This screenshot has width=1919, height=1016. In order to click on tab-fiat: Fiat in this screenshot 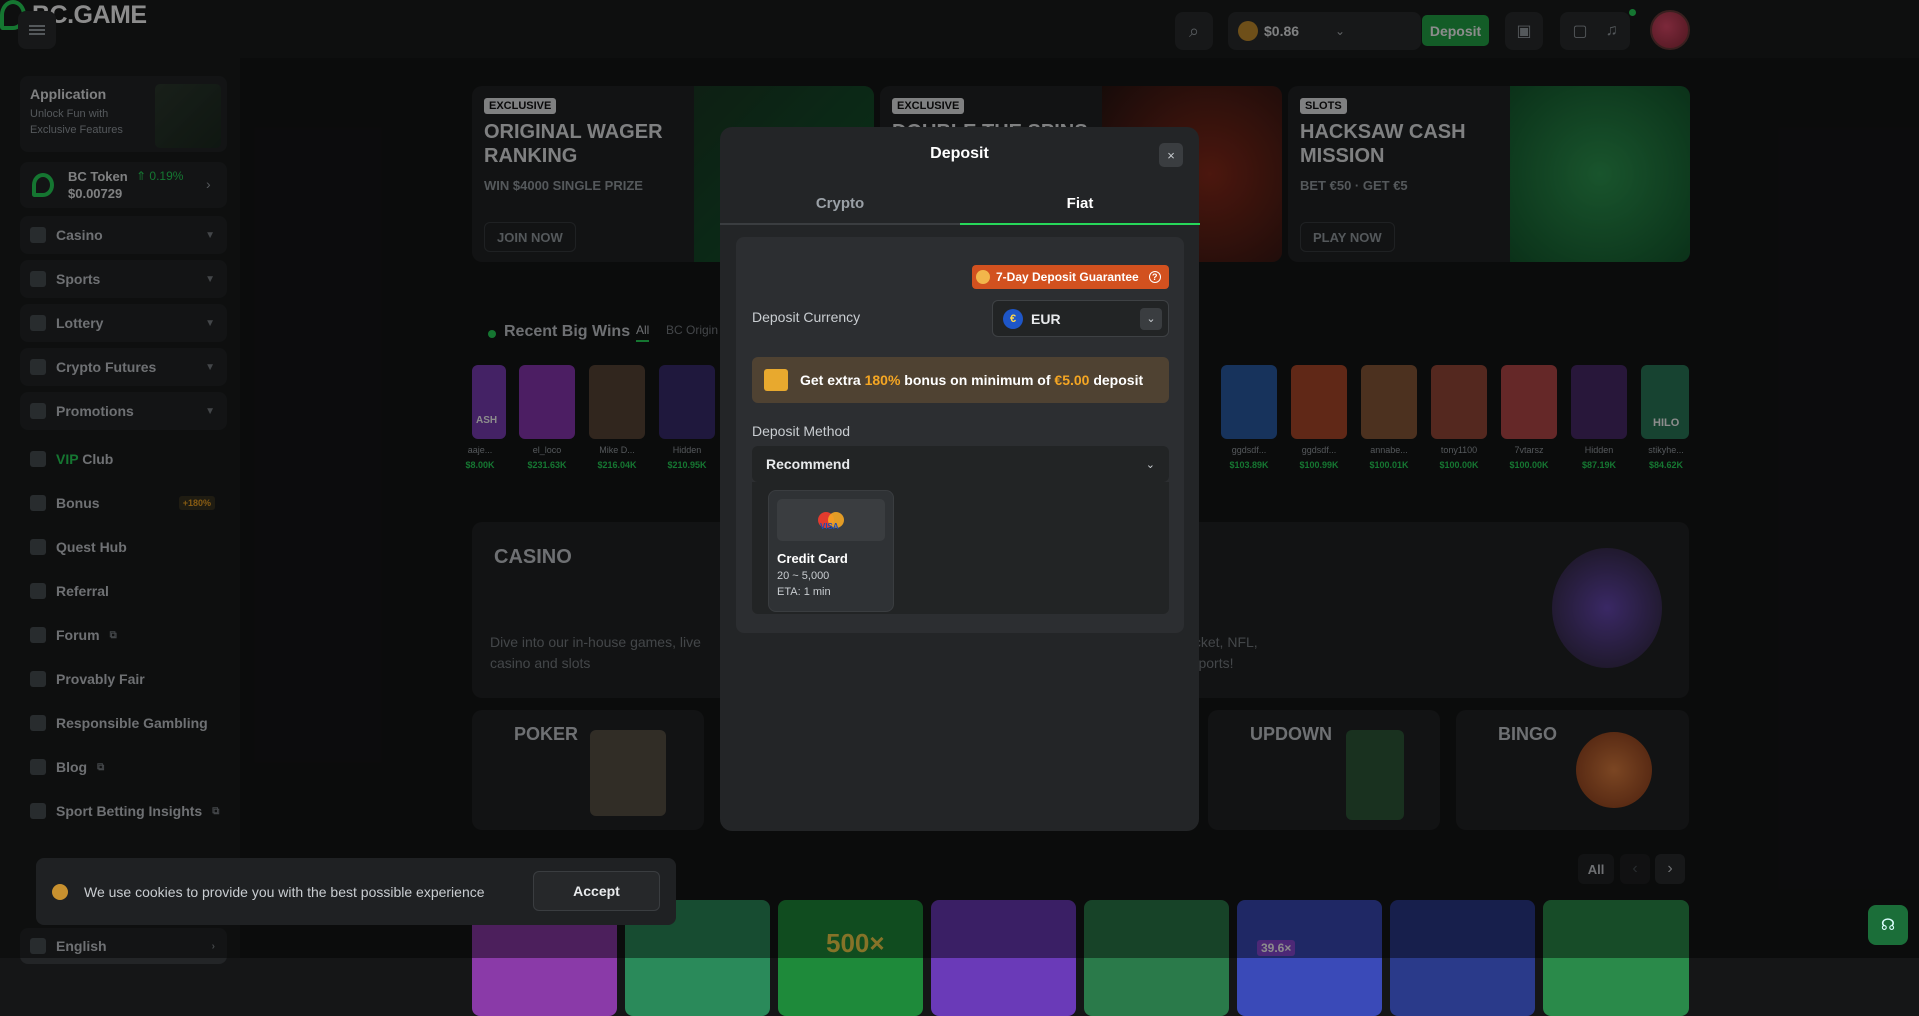, I will do `click(1080, 204)`.